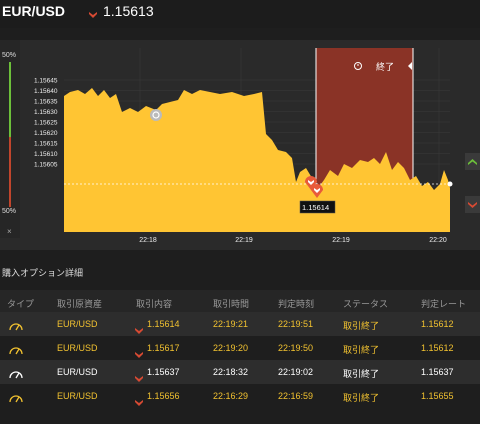 The height and width of the screenshot is (424, 480). I want to click on y-tick-label: 1.15605, so click(46, 165).